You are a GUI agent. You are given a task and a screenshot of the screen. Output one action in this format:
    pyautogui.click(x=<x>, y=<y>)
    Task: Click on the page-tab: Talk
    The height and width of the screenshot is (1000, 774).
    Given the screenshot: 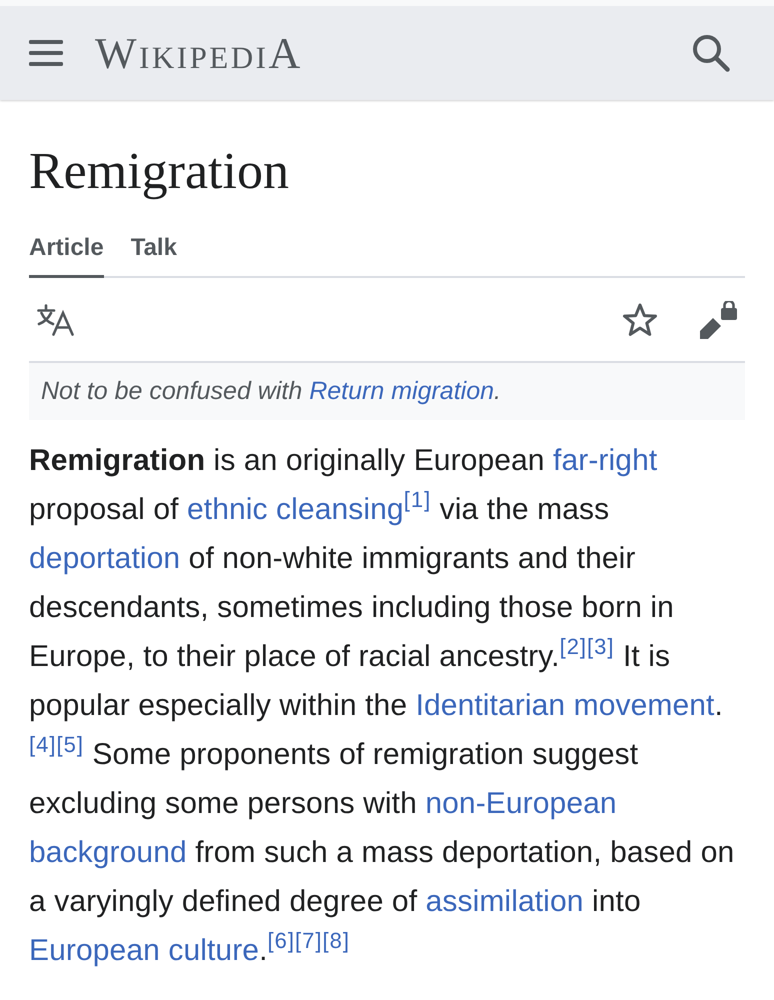 What is the action you would take?
    pyautogui.click(x=153, y=254)
    